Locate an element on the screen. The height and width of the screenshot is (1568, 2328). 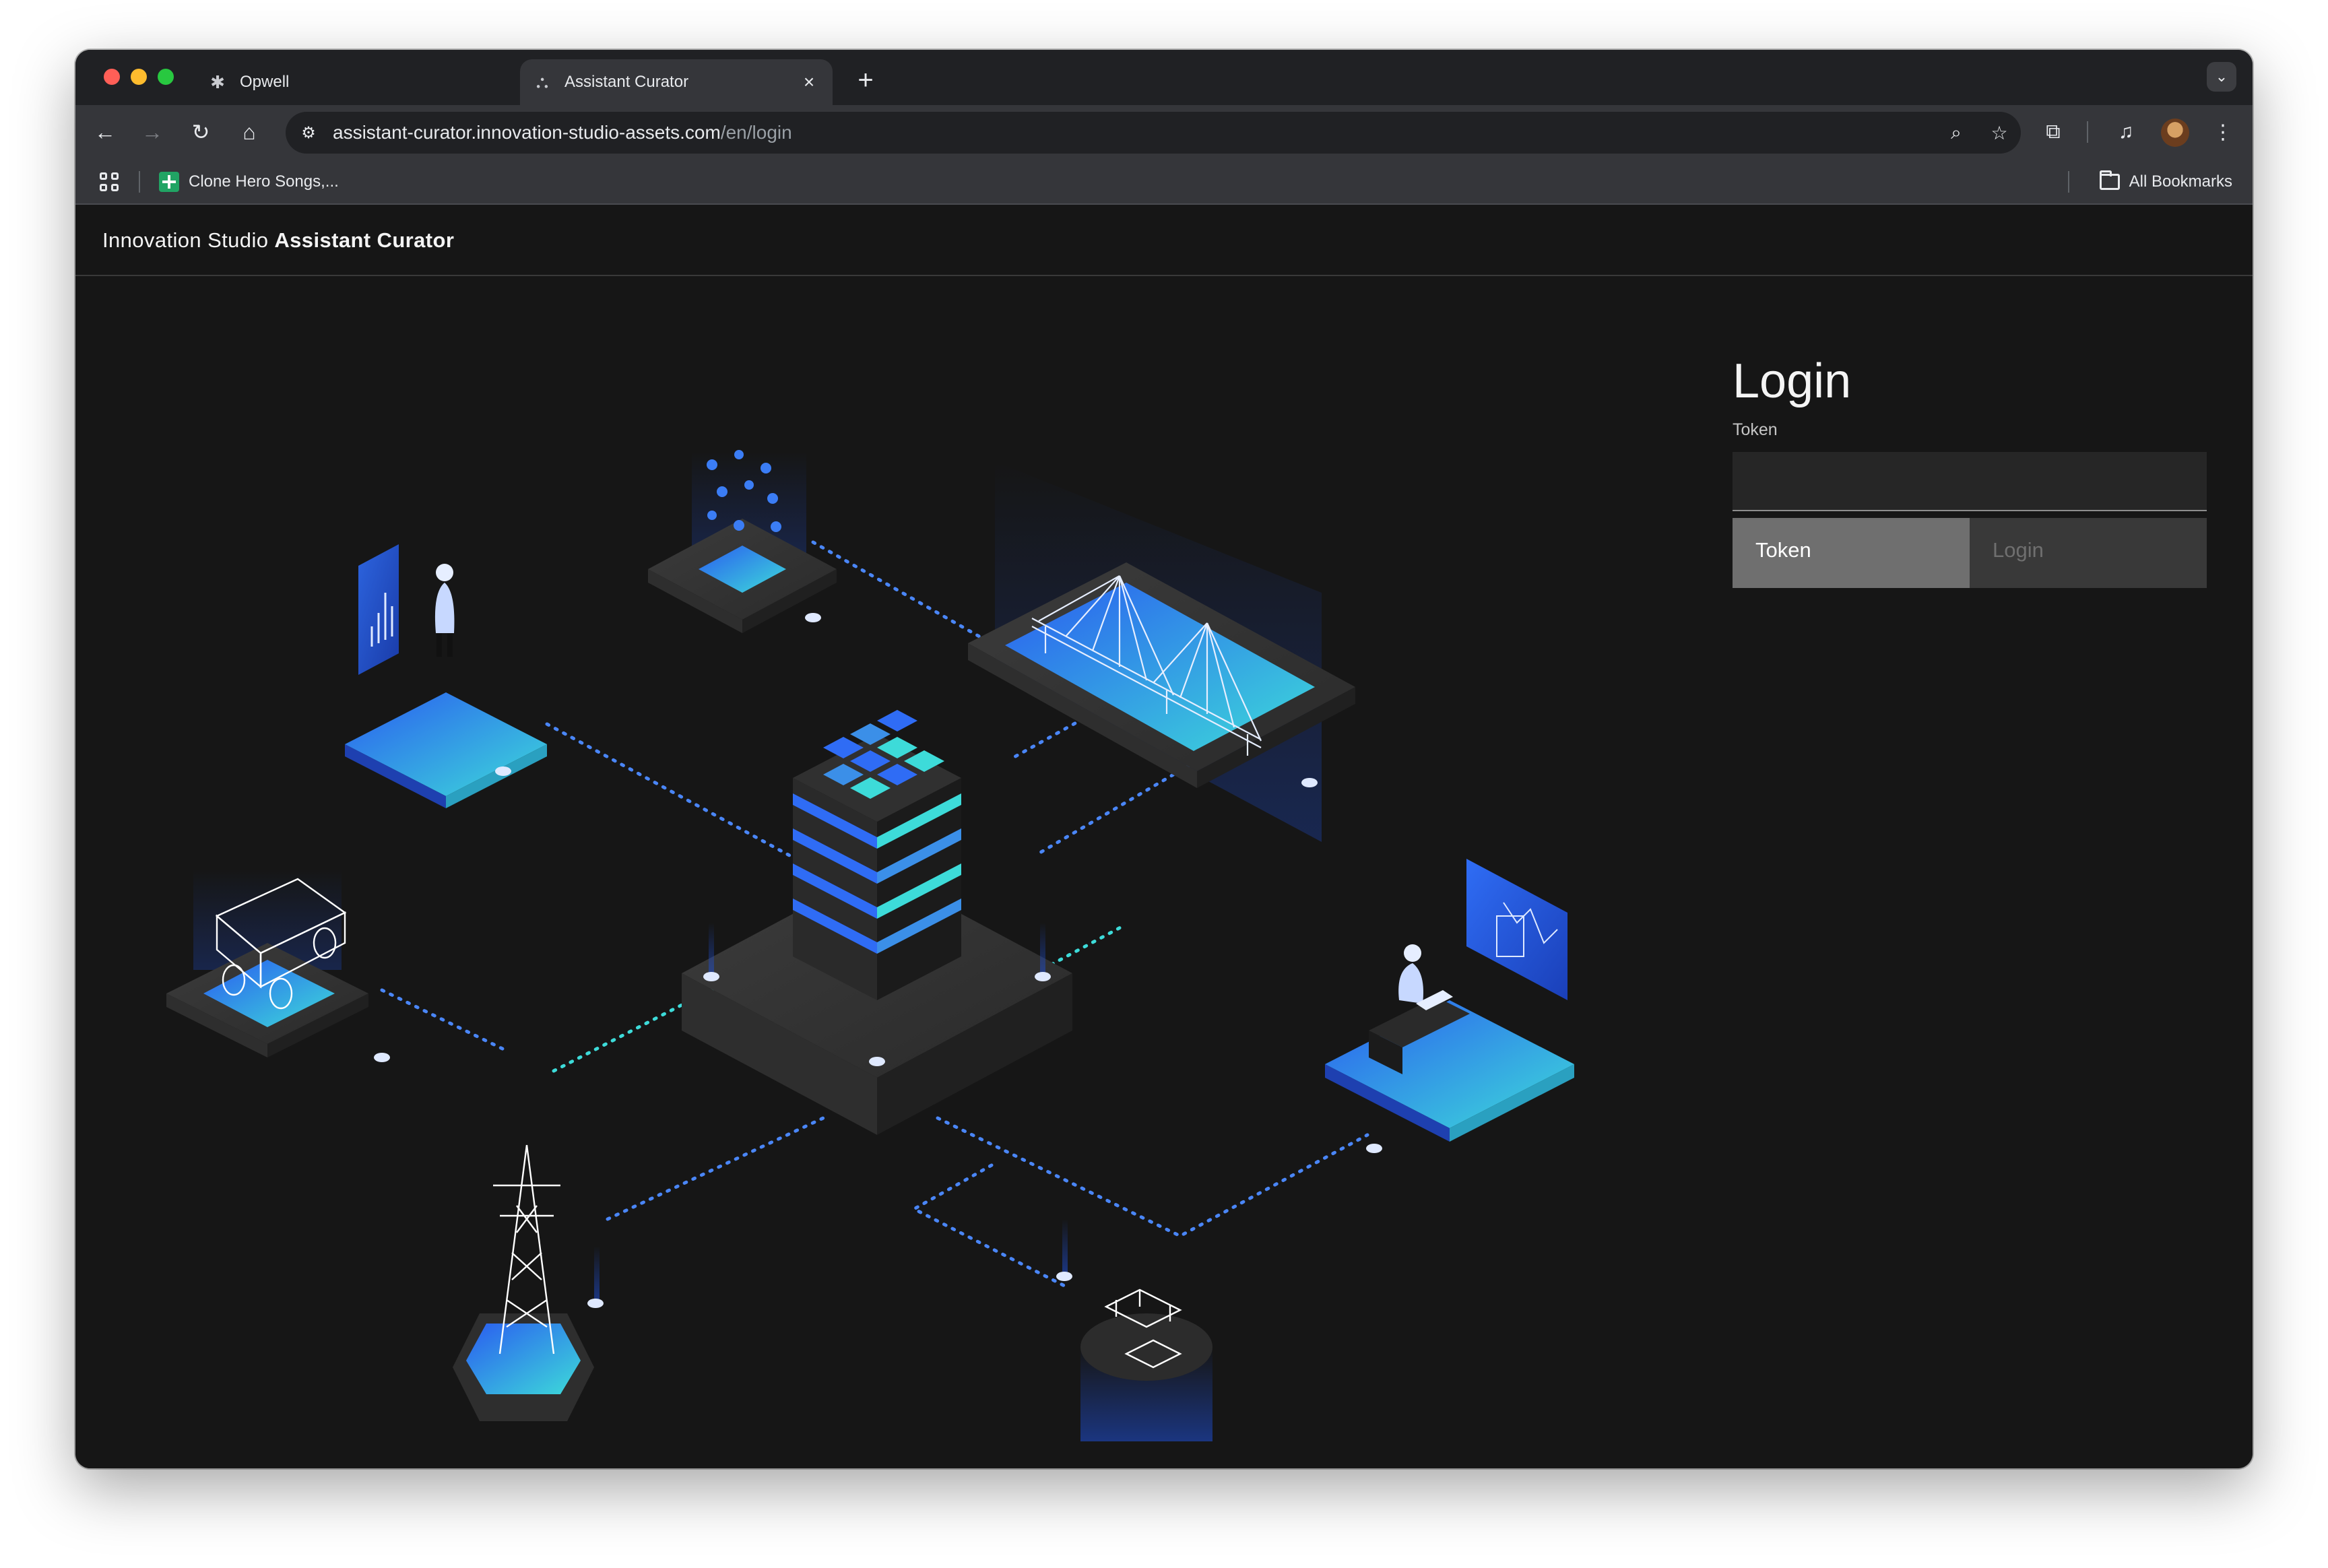
bookmarks-bar: Clone Hero Songs,... All Bookmarks is located at coordinates (1164, 182).